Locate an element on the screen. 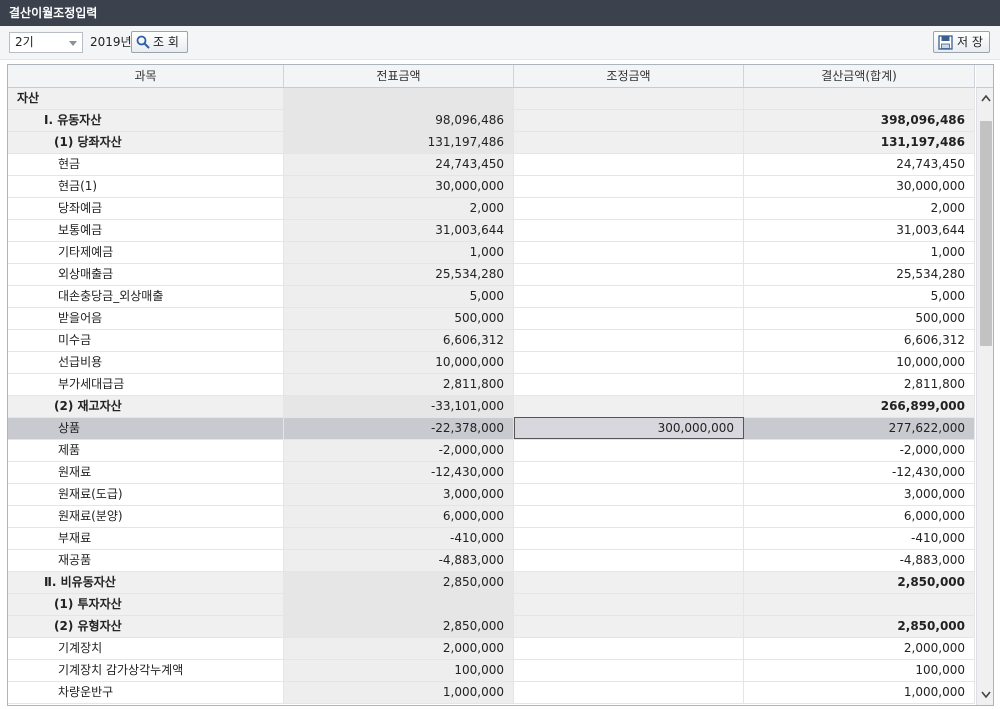 The image size is (1000, 709). table-row: 선급비용 10,000,000 10,000,000 is located at coordinates (491, 363).